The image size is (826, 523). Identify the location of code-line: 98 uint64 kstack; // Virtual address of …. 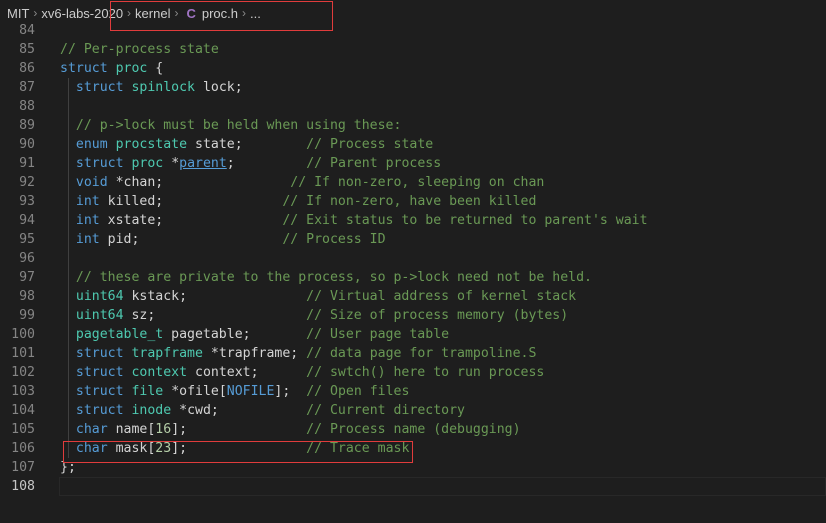
(413, 296).